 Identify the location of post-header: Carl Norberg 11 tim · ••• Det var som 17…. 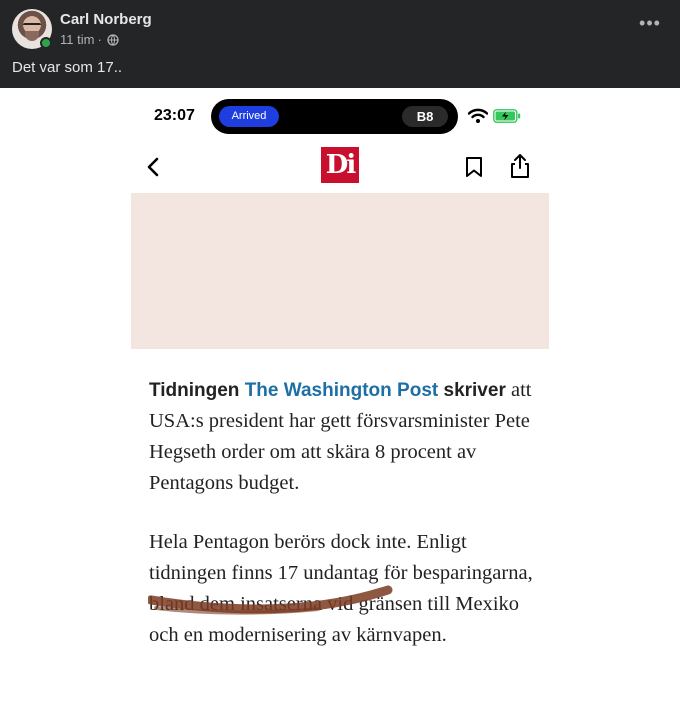
(340, 44).